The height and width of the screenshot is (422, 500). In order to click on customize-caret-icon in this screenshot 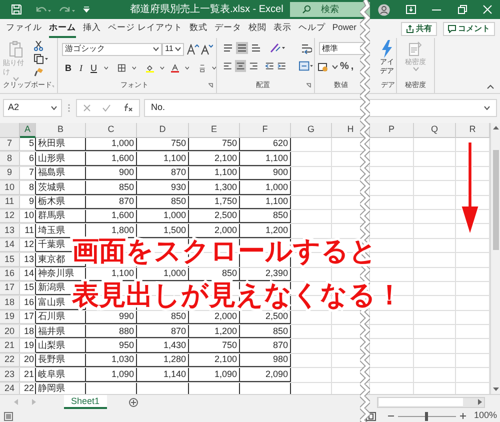, I will do `click(86, 9)`.